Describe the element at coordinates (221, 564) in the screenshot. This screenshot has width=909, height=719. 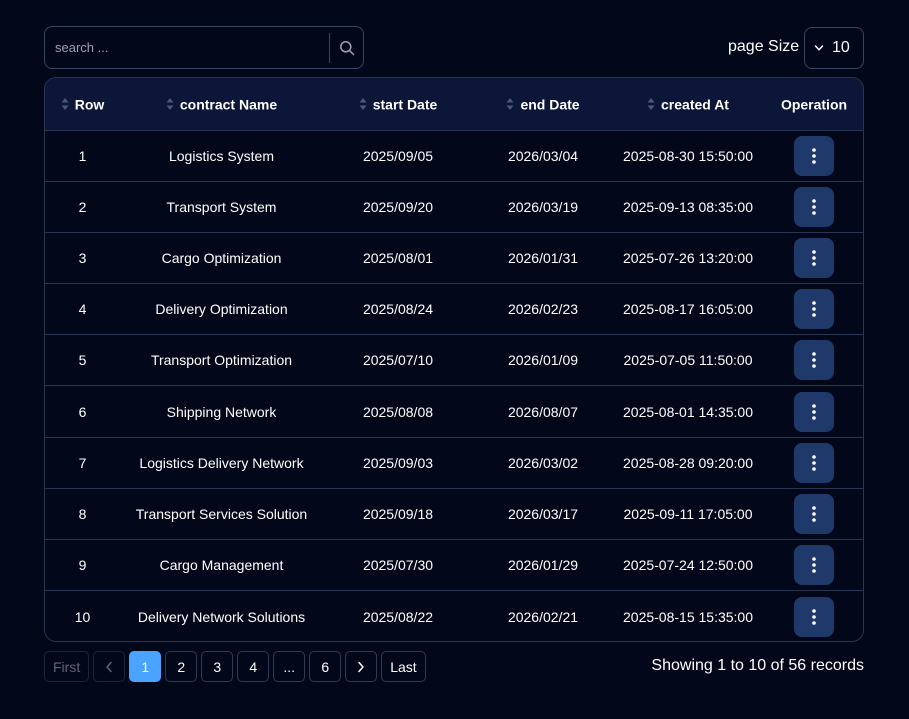
I see `cell-contract-name: Cargo Management` at that location.